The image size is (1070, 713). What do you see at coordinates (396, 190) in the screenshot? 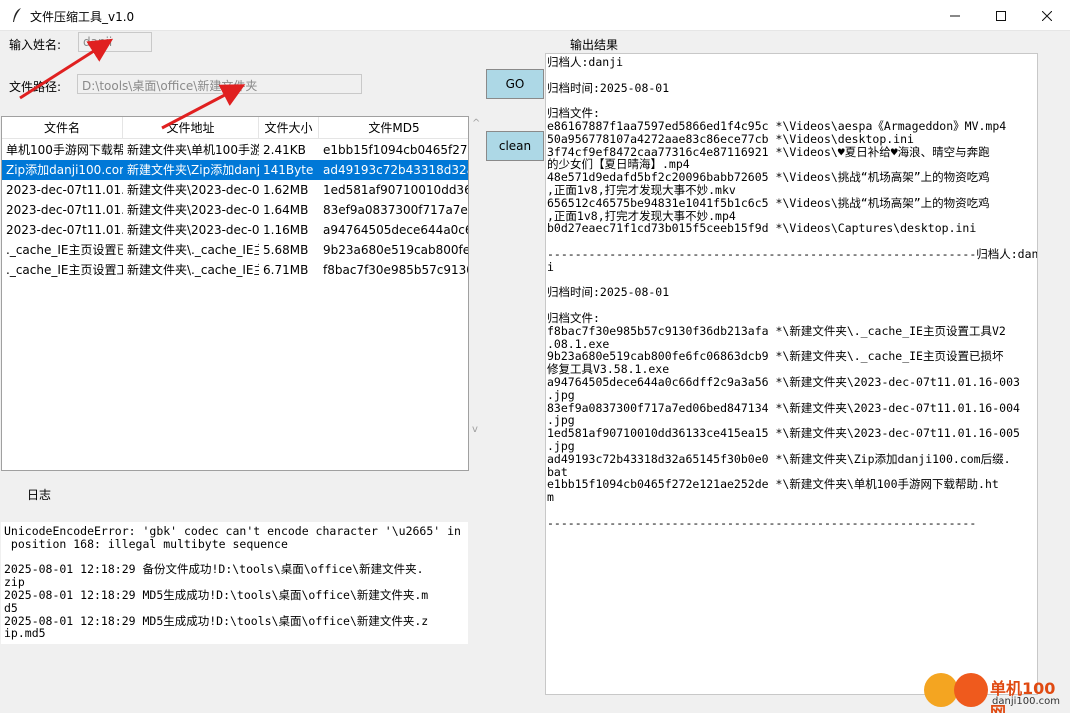
I see `cell-md5: 1ed581af90710010dd36133ce415ea15` at bounding box center [396, 190].